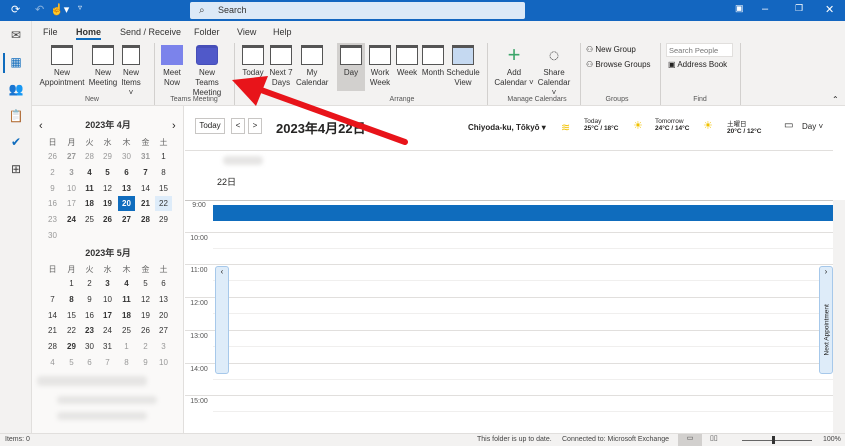  Describe the element at coordinates (126, 188) in the screenshot. I see `date-cell: 13` at that location.